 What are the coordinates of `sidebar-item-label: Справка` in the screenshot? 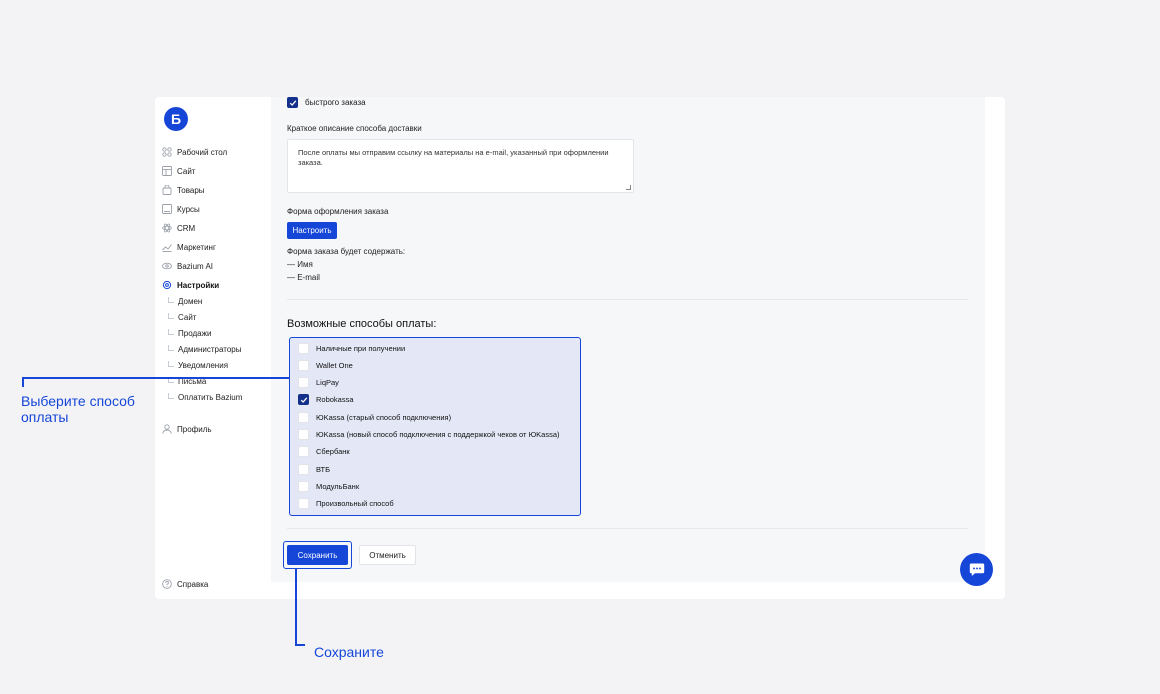 It's located at (193, 584).